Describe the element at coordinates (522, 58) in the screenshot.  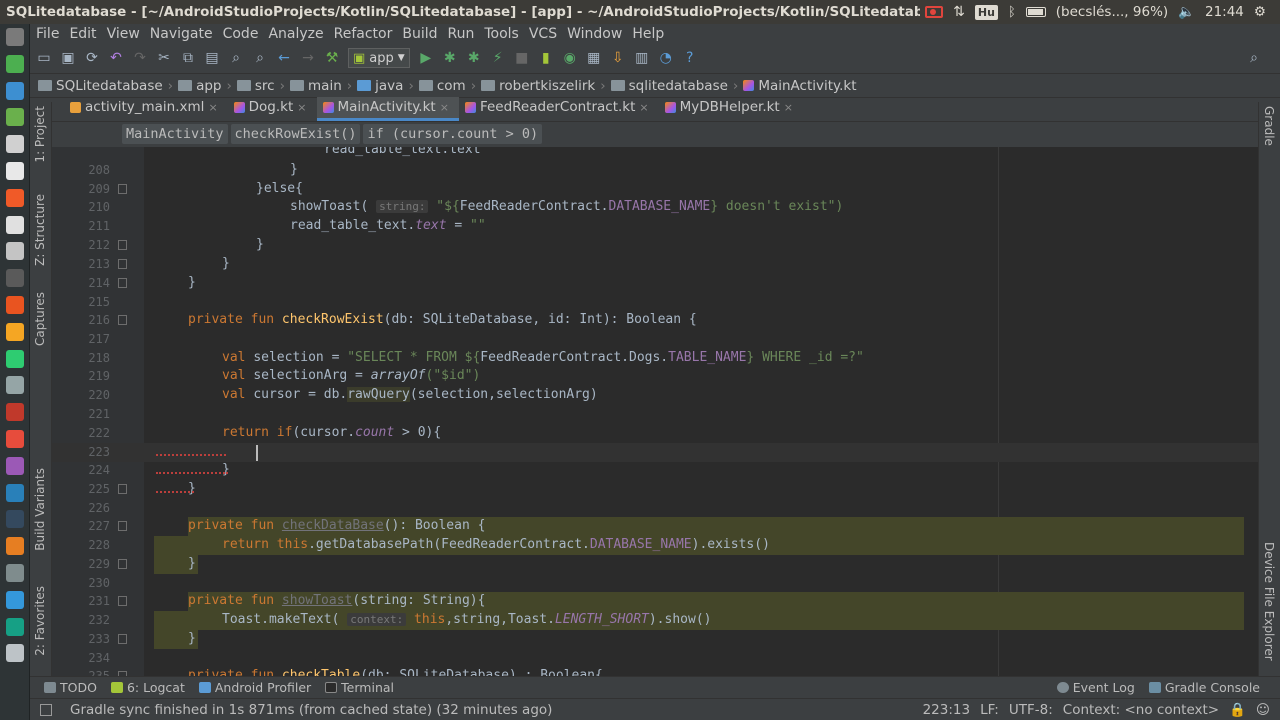
I see `stop-icon: ■` at that location.